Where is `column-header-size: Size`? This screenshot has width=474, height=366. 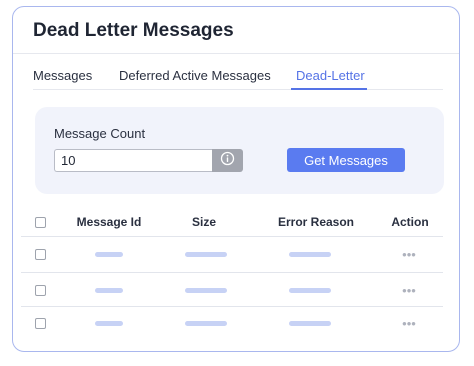
column-header-size: Size is located at coordinates (204, 222).